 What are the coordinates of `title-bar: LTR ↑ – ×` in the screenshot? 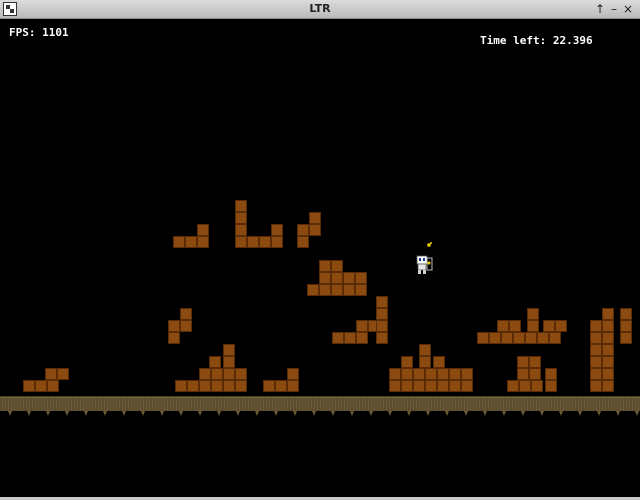 It's located at (320, 9).